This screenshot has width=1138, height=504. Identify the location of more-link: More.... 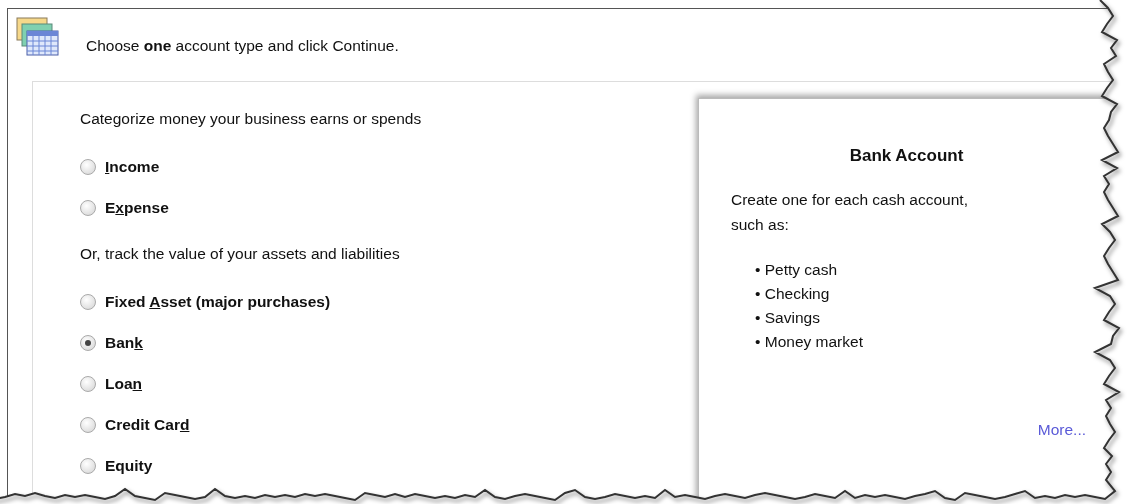
(908, 429).